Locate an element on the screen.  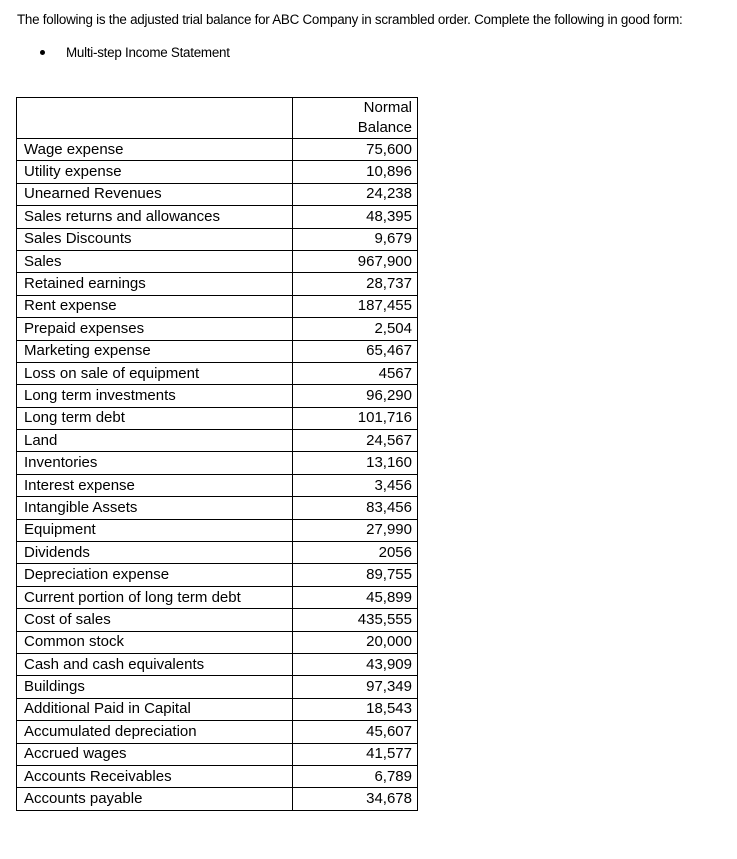
account-name-cell: Cost of sales is located at coordinates (154, 620).